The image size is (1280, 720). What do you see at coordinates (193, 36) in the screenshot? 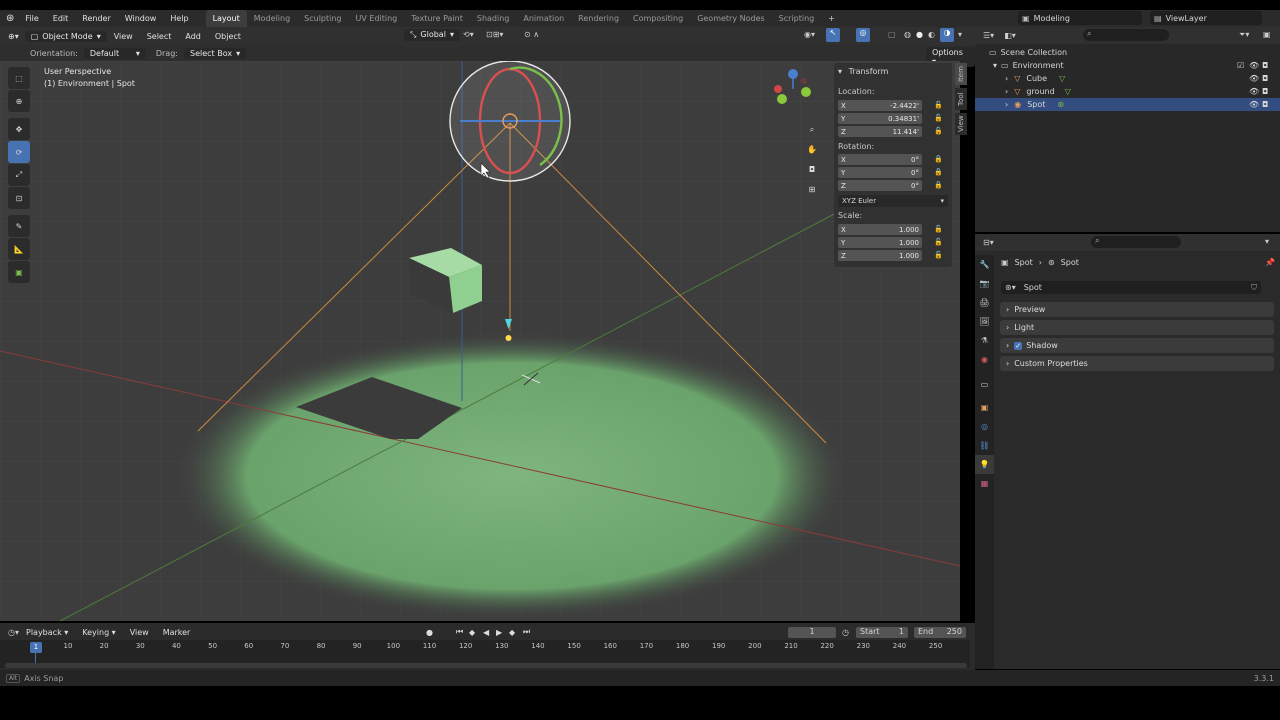
I see `viewport-menu-add: Add` at bounding box center [193, 36].